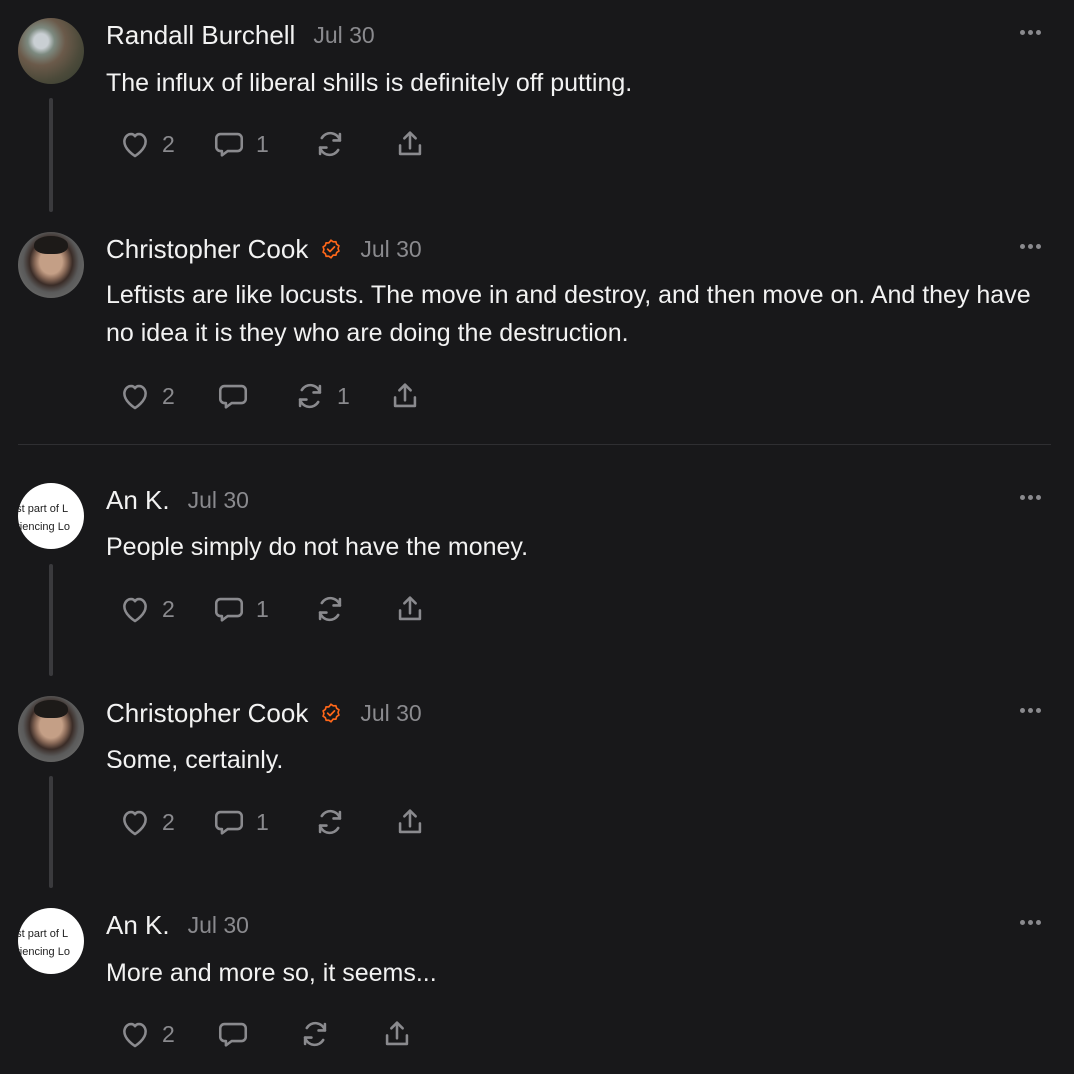 This screenshot has height=1074, width=1074. Describe the element at coordinates (343, 395) in the screenshot. I see `restack-count: 1` at that location.